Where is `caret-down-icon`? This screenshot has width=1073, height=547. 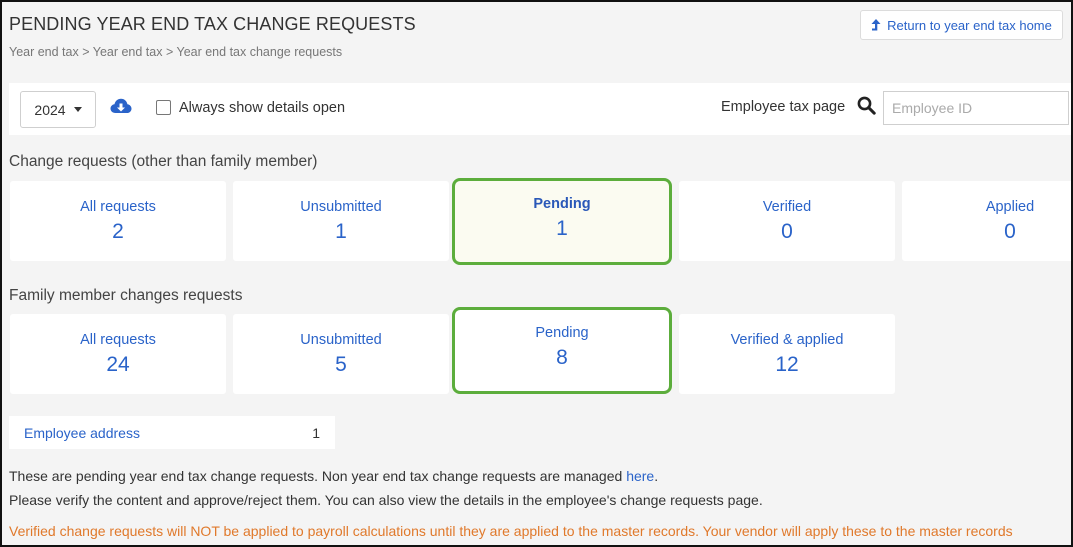 caret-down-icon is located at coordinates (77, 109).